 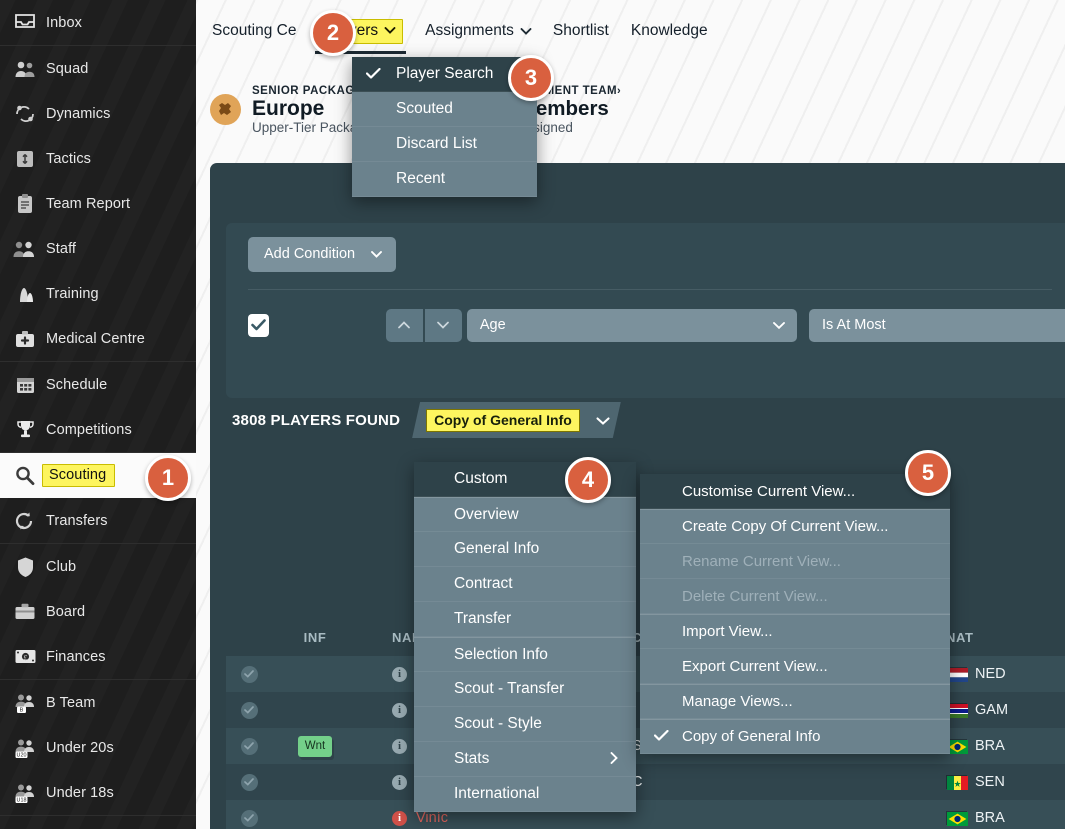 What do you see at coordinates (98, 656) in the screenshot?
I see `sidebar-item-finances: £ Finances` at bounding box center [98, 656].